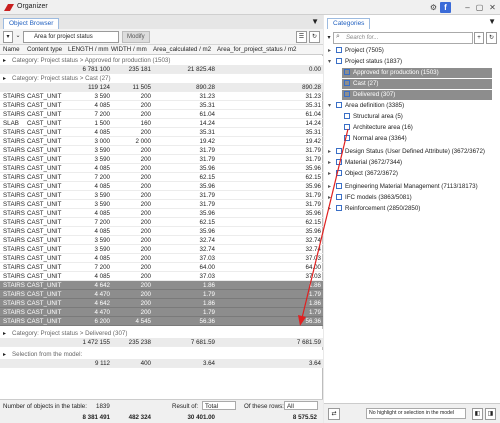 This screenshot has width=500, height=423. Describe the element at coordinates (131, 49) in the screenshot. I see `col-header-width: WIDTH / mm` at that location.